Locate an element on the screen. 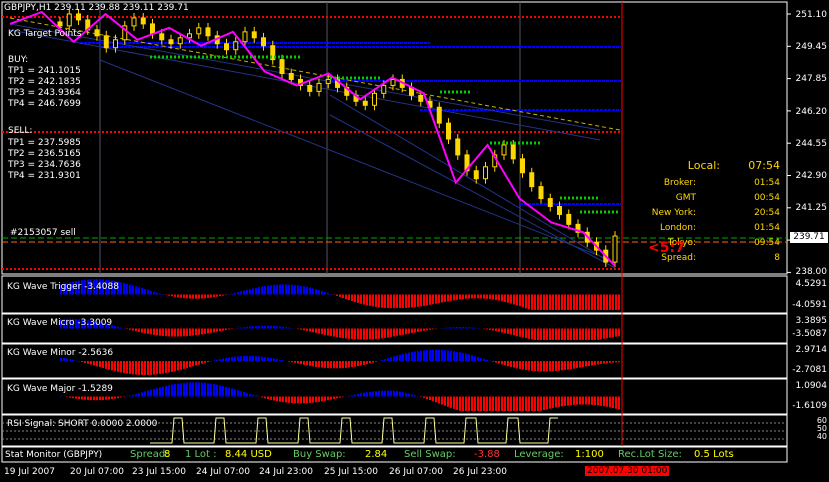 The width and height of the screenshot is (829, 482). sub-tick: -1.6109 is located at coordinates (809, 406).